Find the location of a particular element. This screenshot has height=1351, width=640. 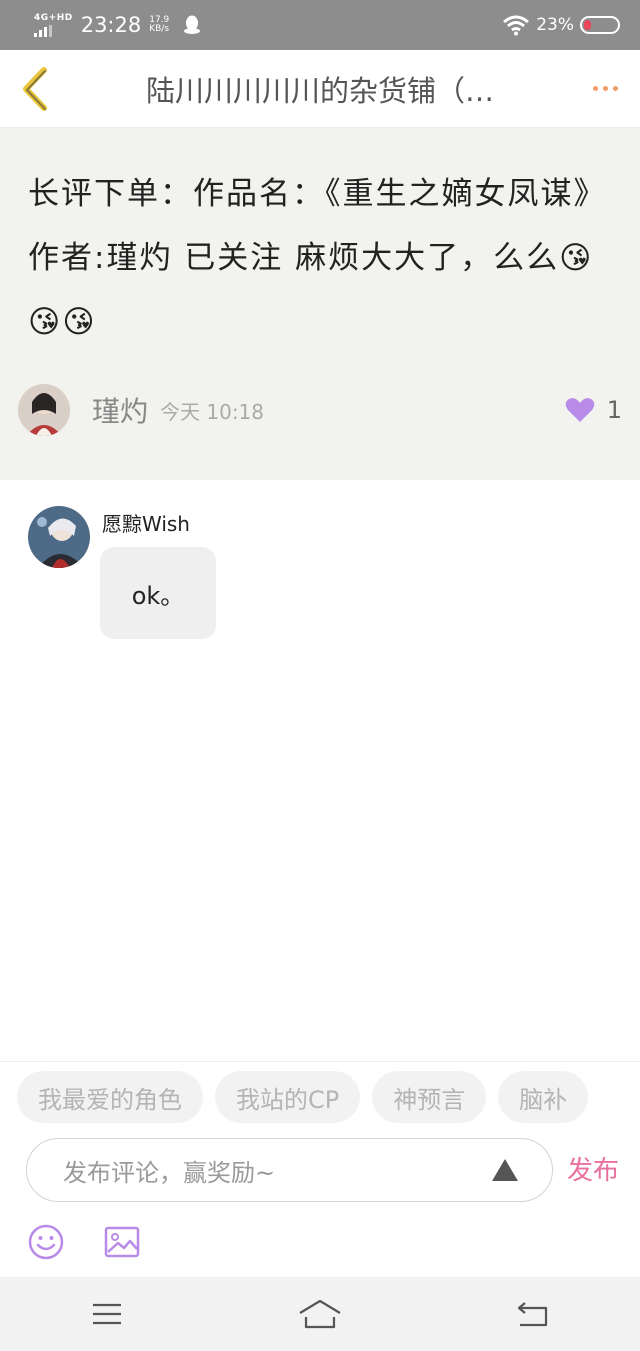

quick-tags: 我最爱的角色 我站的CP 神预言 脑补 is located at coordinates (328, 1097).